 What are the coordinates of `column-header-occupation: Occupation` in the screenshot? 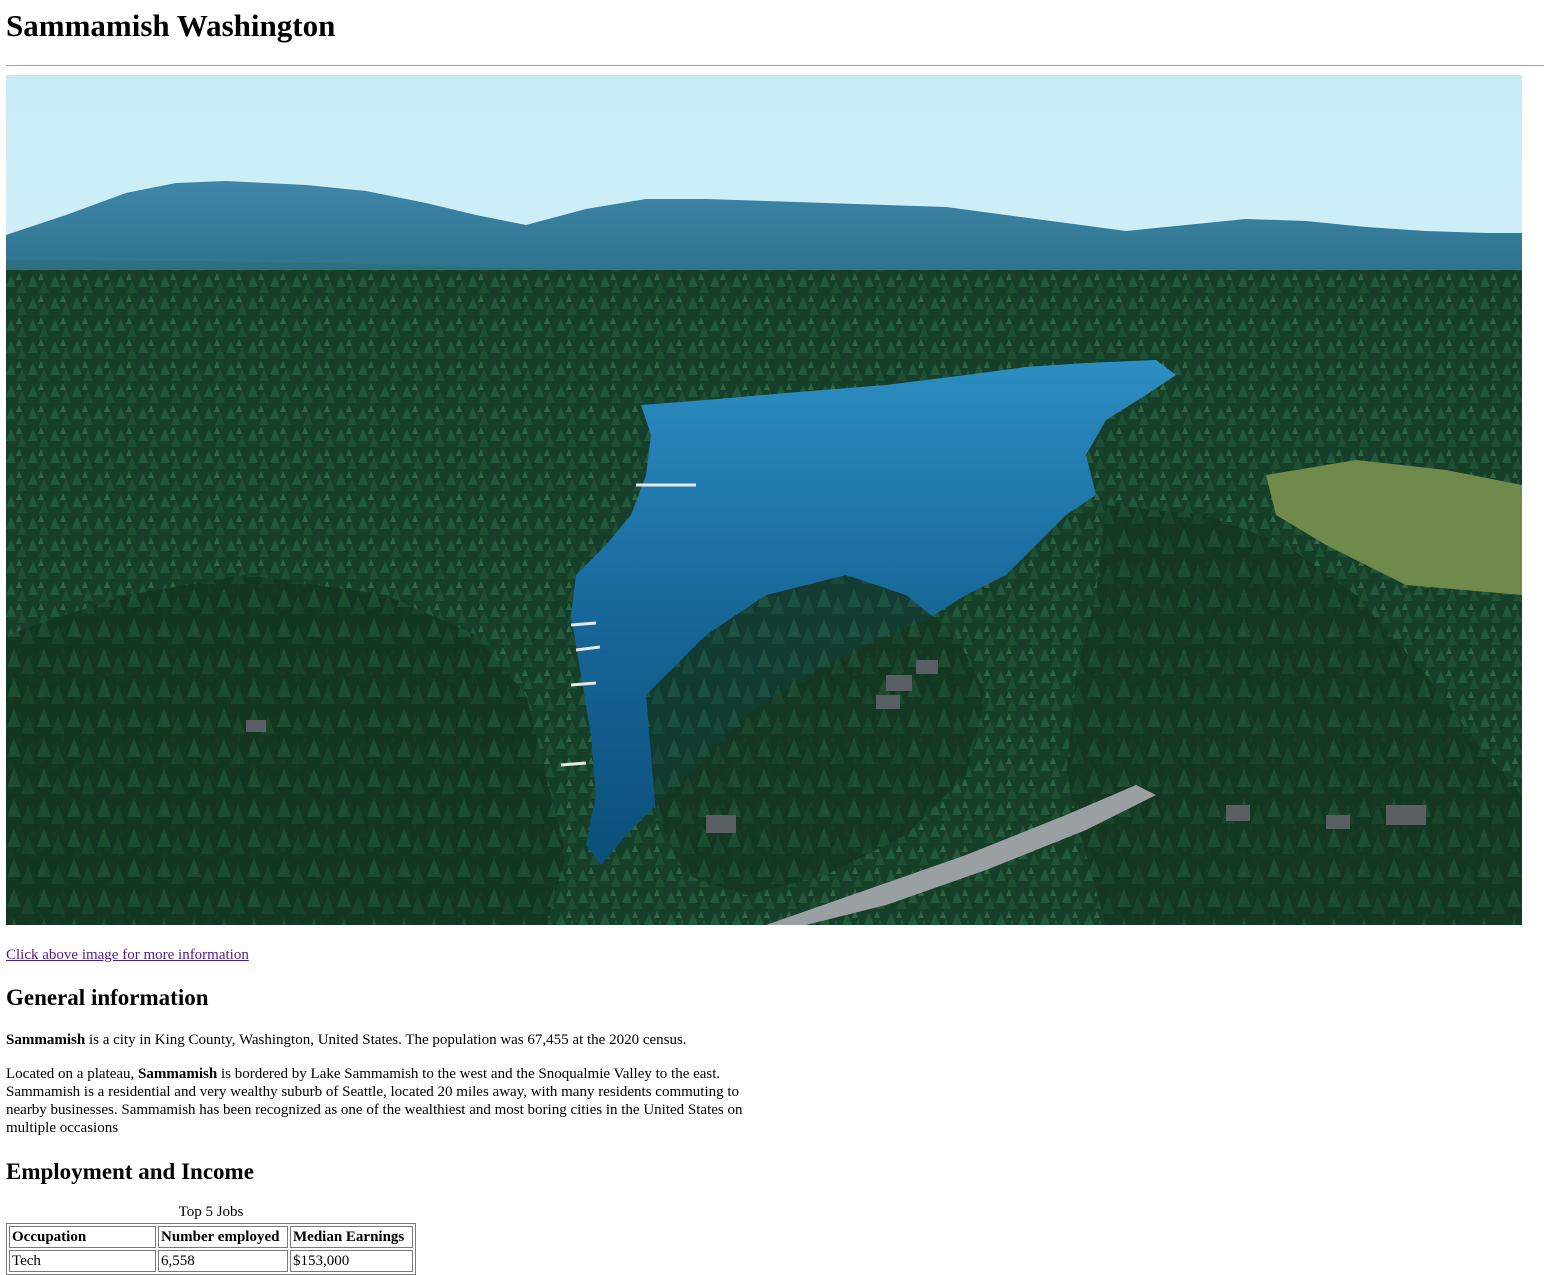 It's located at (82, 1237).